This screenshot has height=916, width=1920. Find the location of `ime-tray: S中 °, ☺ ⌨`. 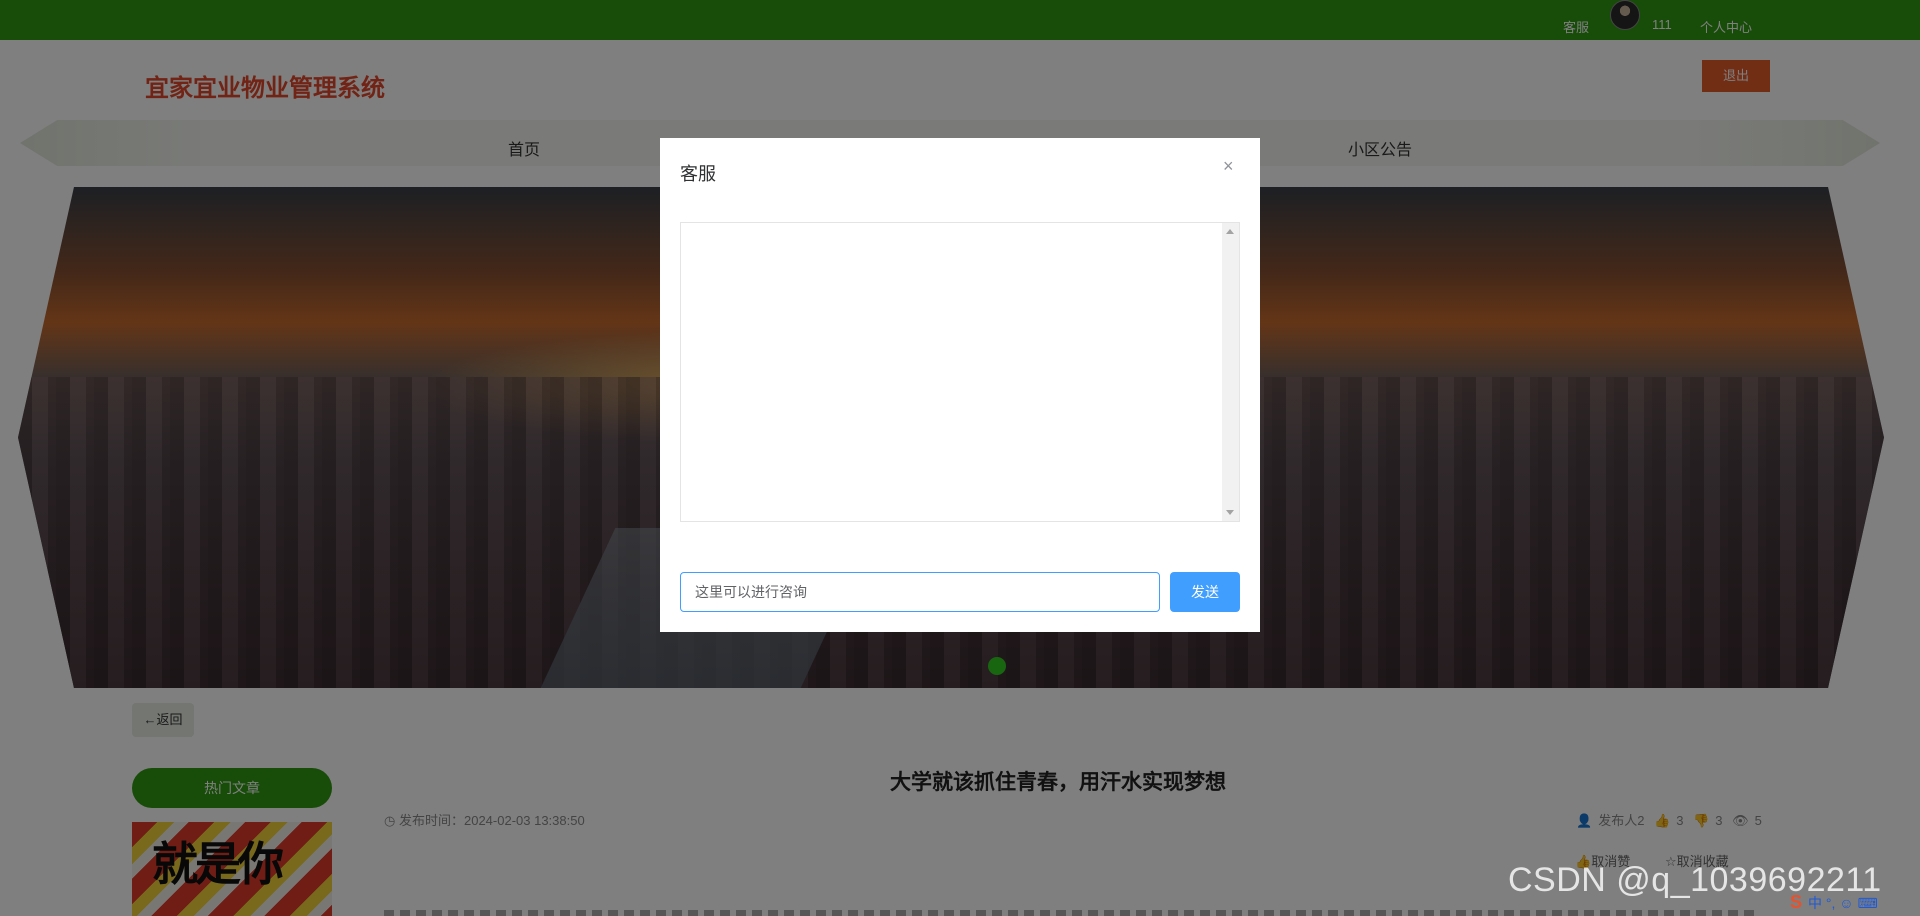

ime-tray: S中 °, ☺ ⌨ is located at coordinates (1855, 904).